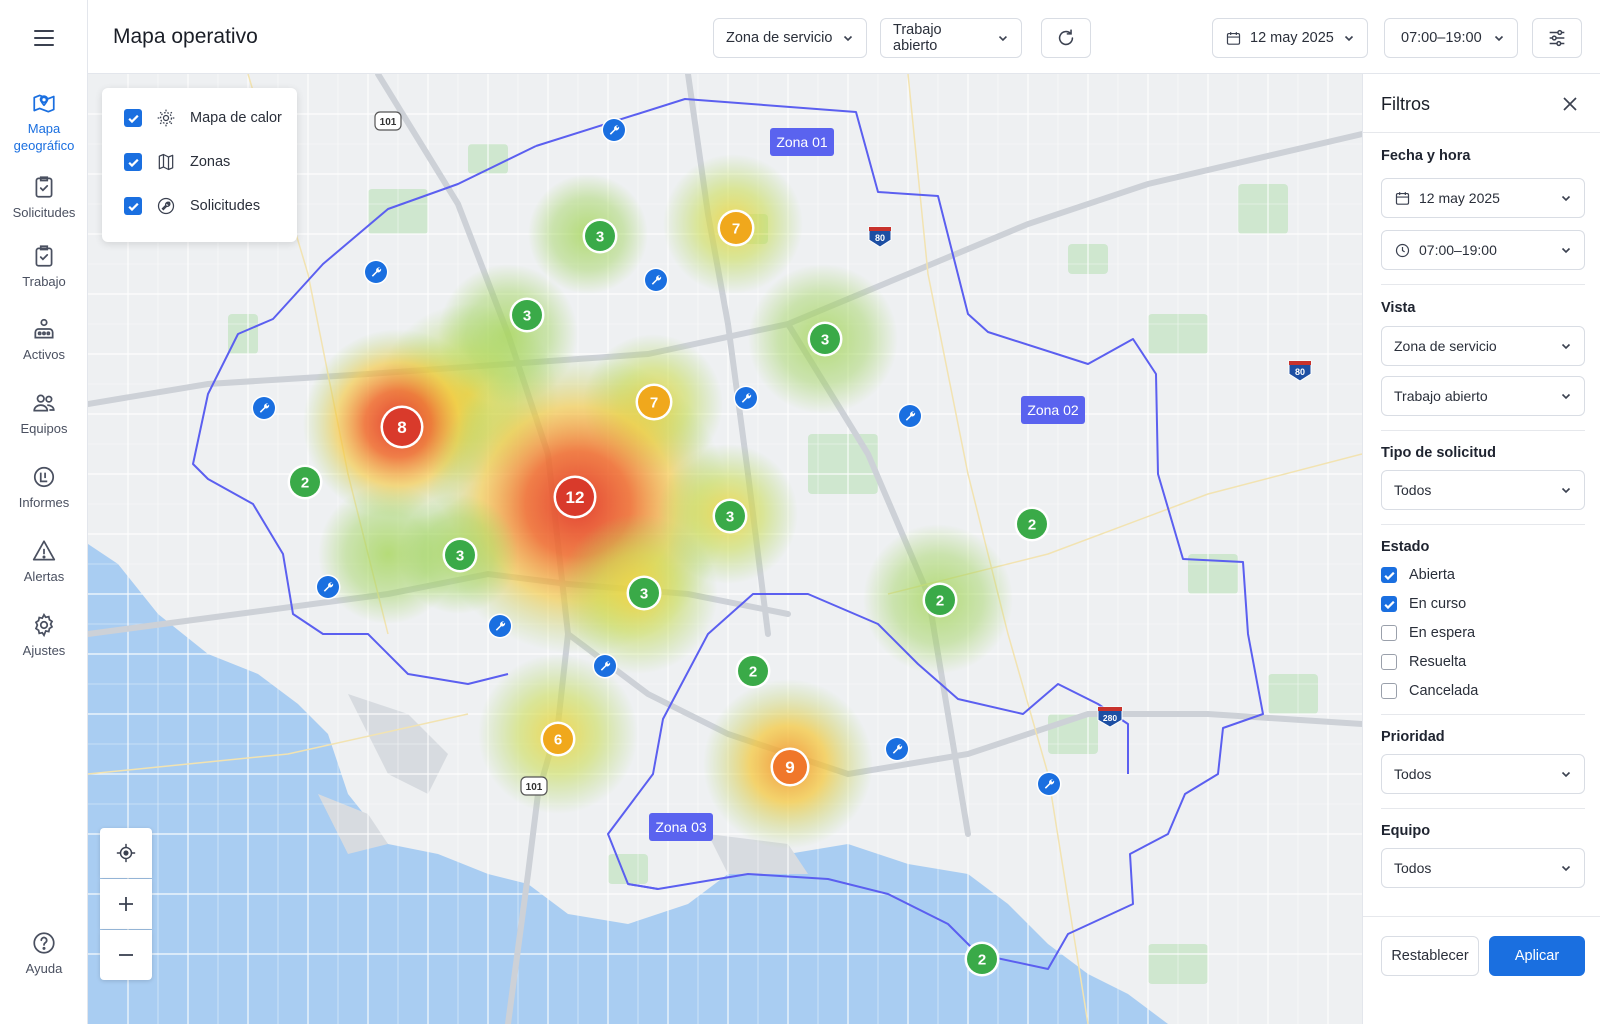 This screenshot has height=1024, width=1600. What do you see at coordinates (402, 427) in the screenshot?
I see `request-cluster-marker: 8` at bounding box center [402, 427].